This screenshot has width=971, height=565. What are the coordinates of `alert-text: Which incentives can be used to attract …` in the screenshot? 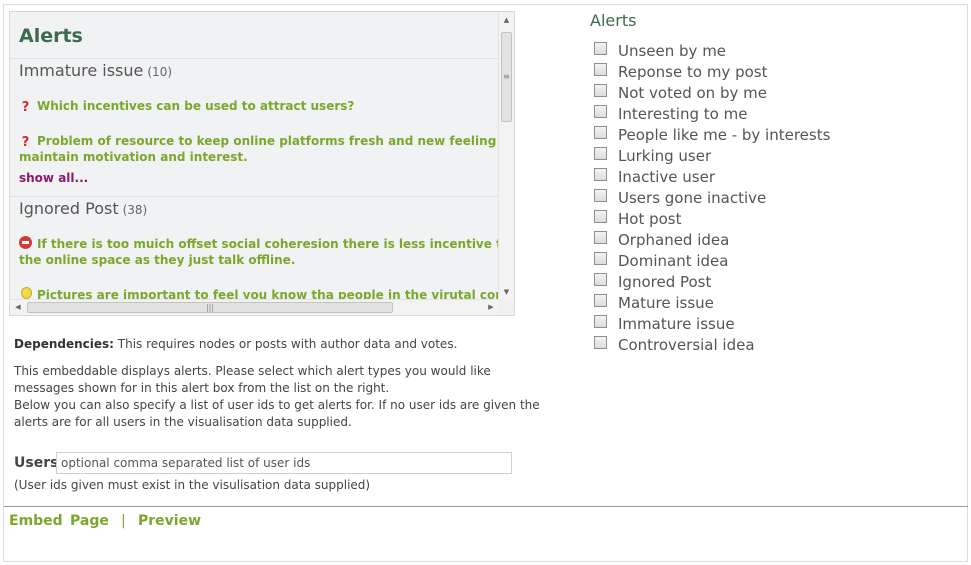 It's located at (196, 106).